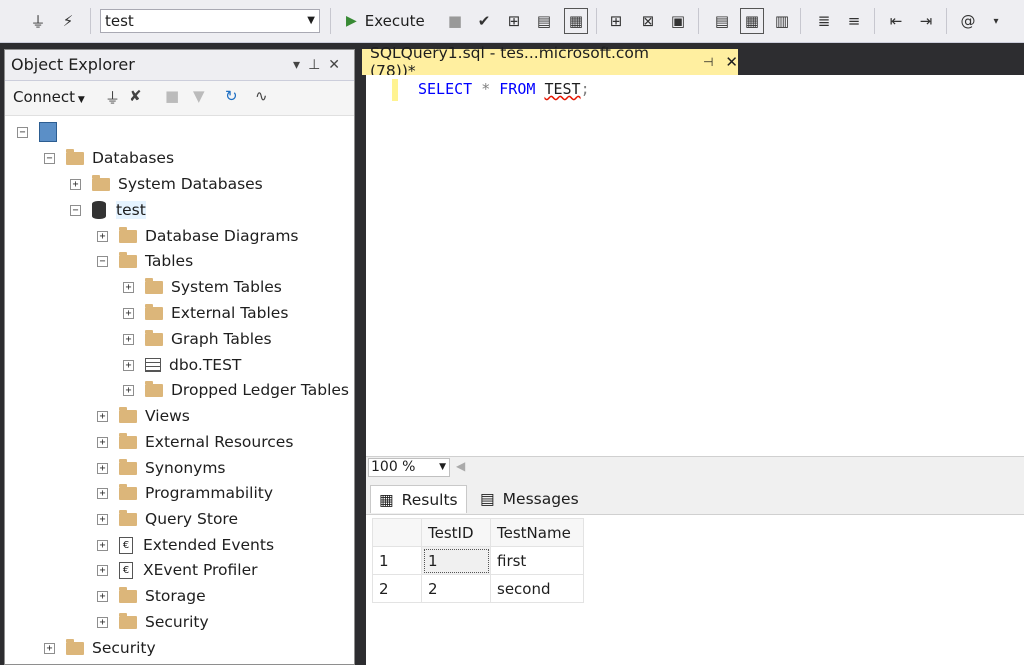 The width and height of the screenshot is (1024, 665). What do you see at coordinates (49, 97) in the screenshot?
I see `connect-button: Connect ▼` at bounding box center [49, 97].